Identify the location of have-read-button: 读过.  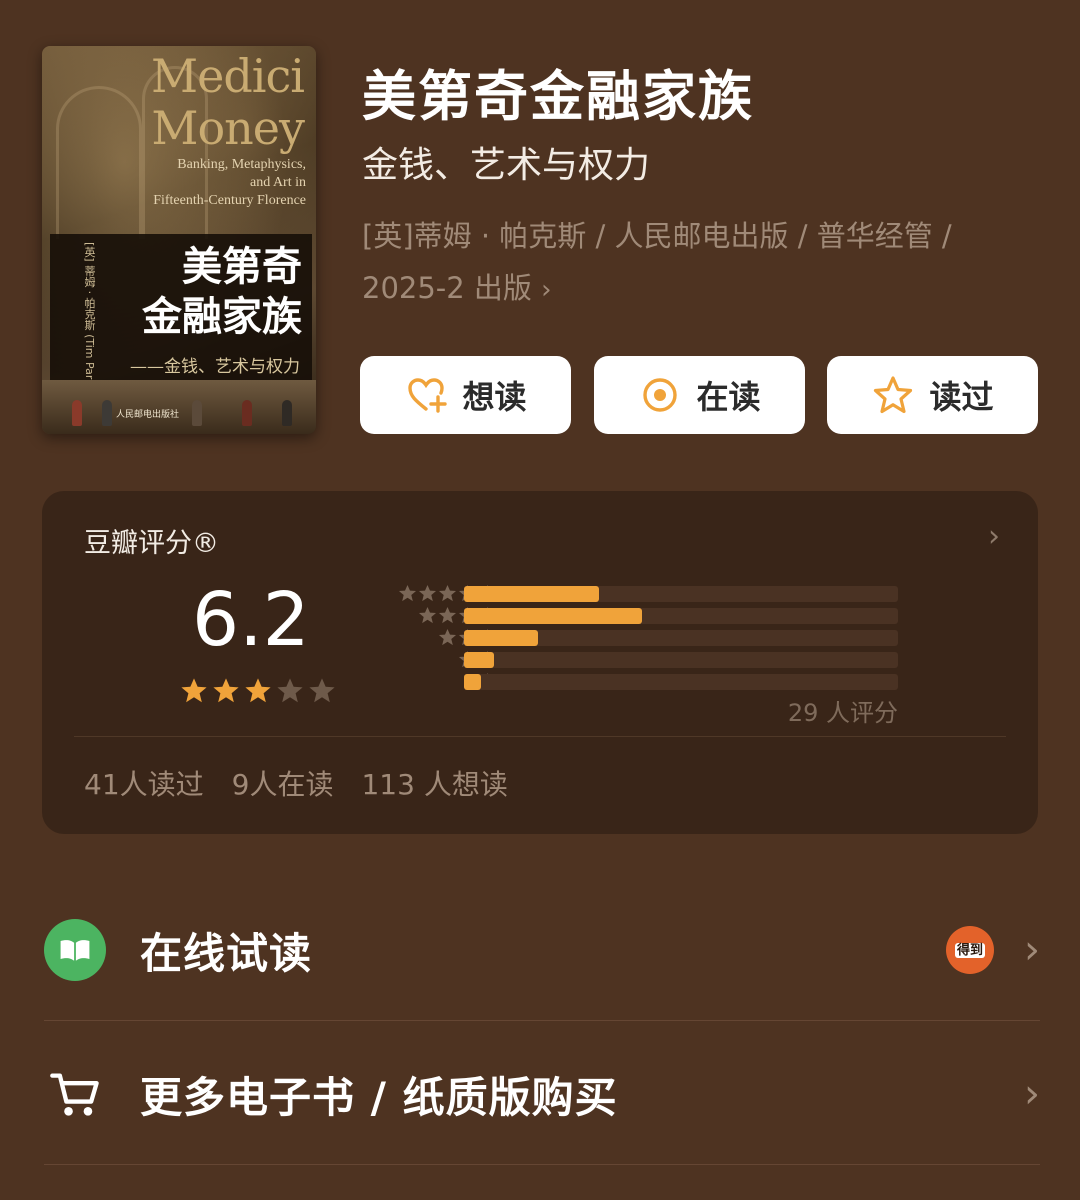
(932, 395).